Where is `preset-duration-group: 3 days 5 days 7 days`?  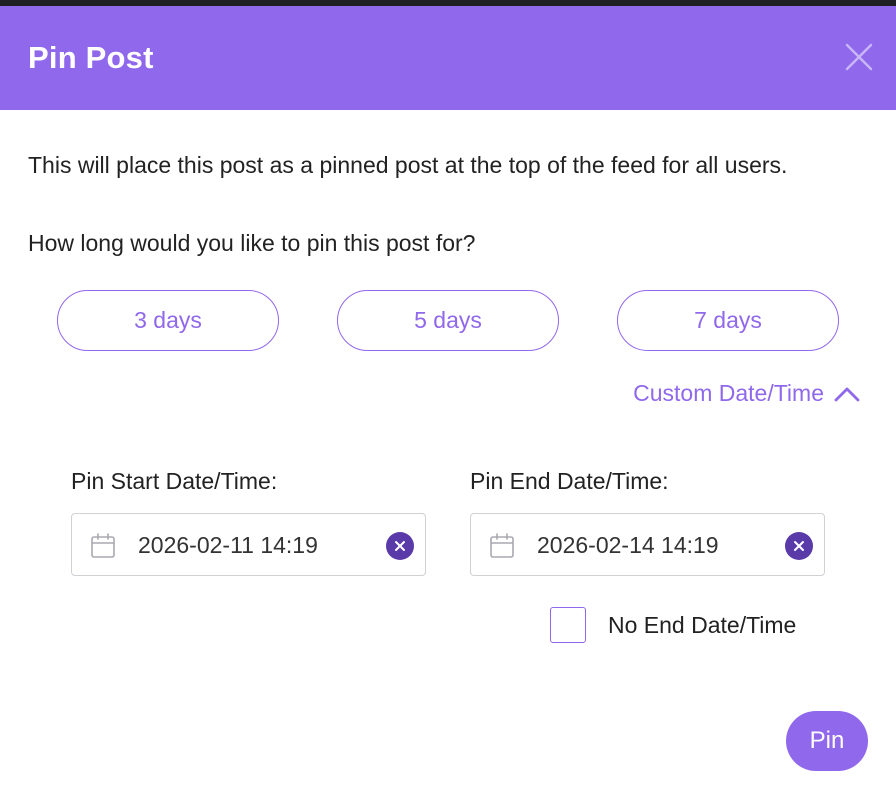 preset-duration-group: 3 days 5 days 7 days is located at coordinates (448, 321).